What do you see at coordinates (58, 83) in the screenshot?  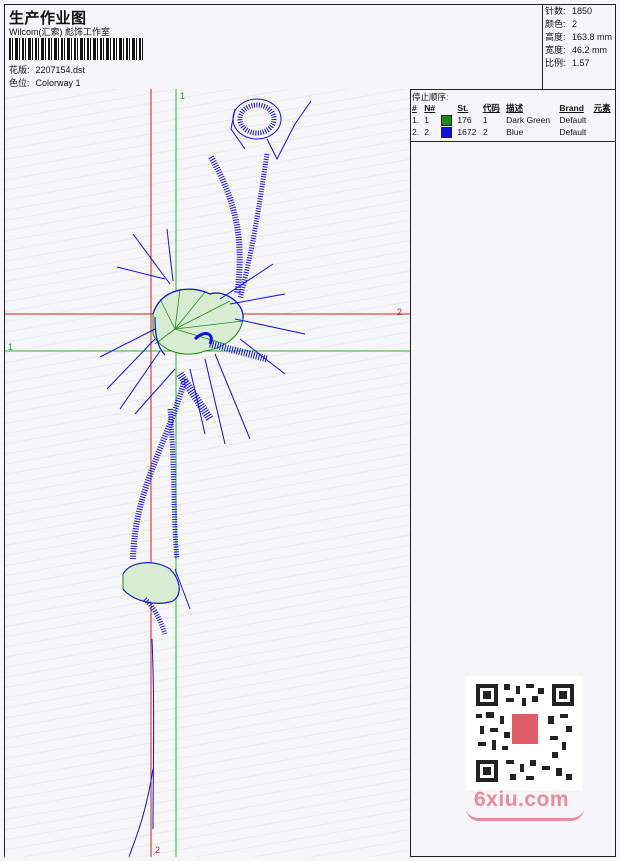 I see `colorway-value: Colorway 1` at bounding box center [58, 83].